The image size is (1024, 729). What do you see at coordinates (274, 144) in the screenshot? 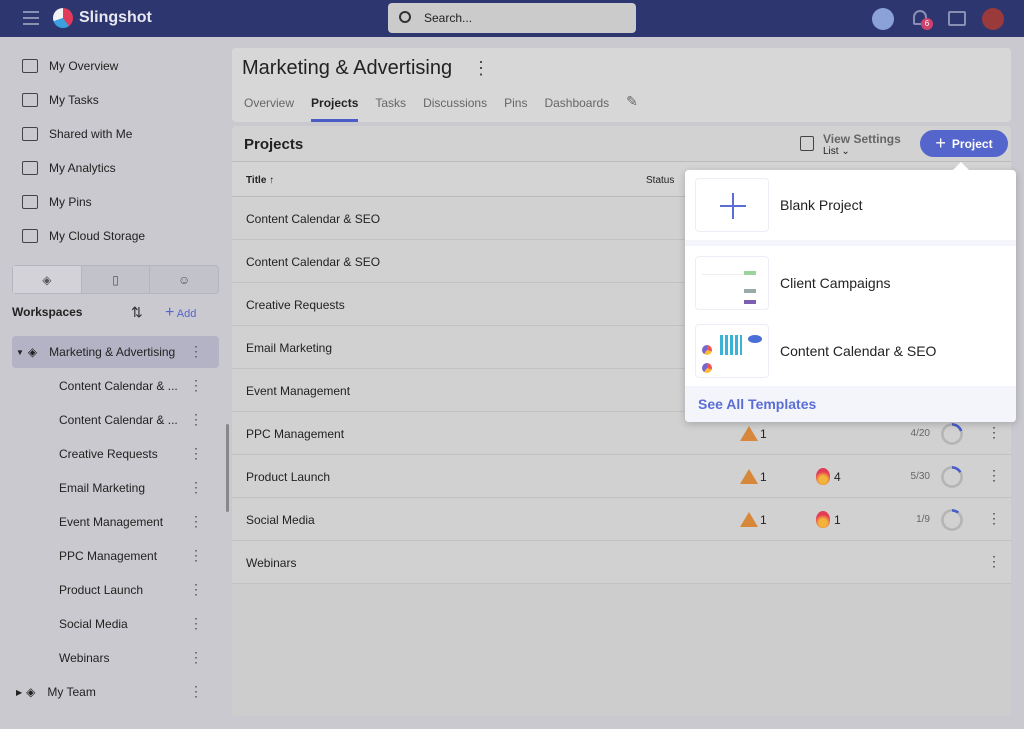
I see `section-title: Projects` at bounding box center [274, 144].